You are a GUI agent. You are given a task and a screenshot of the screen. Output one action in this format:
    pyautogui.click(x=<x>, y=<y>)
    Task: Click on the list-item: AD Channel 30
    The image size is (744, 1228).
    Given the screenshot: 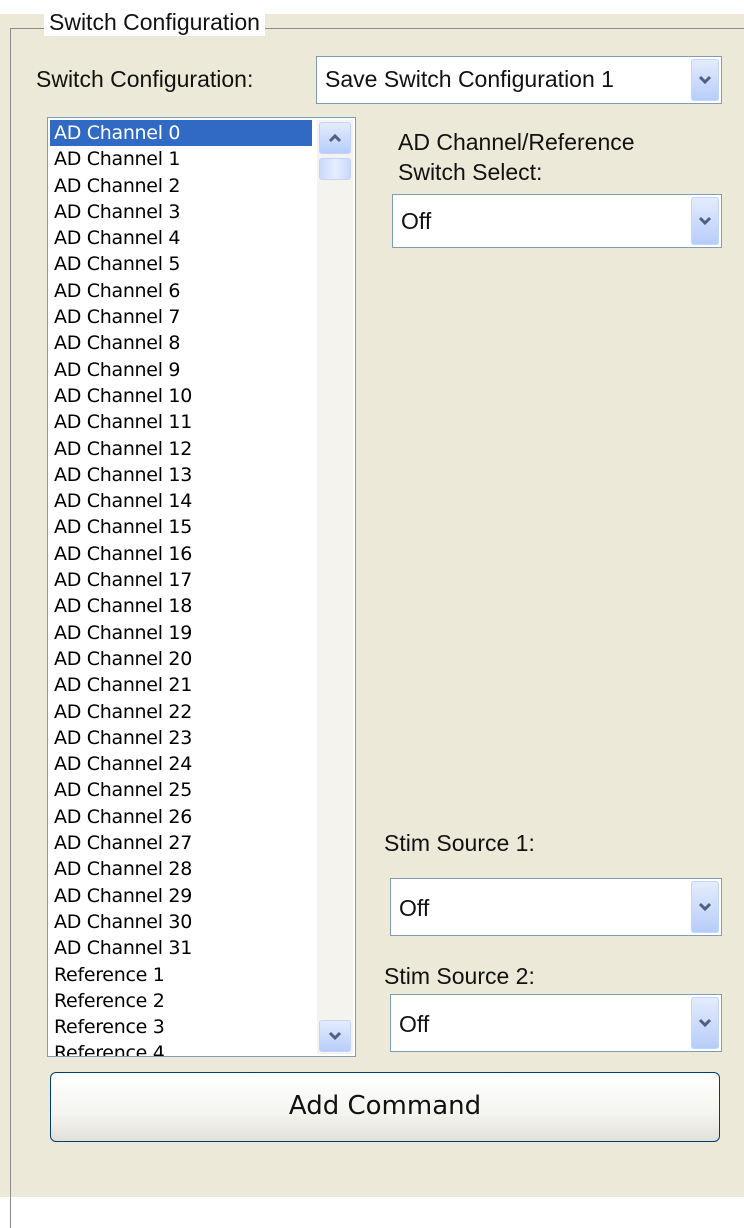 What is the action you would take?
    pyautogui.click(x=181, y=922)
    